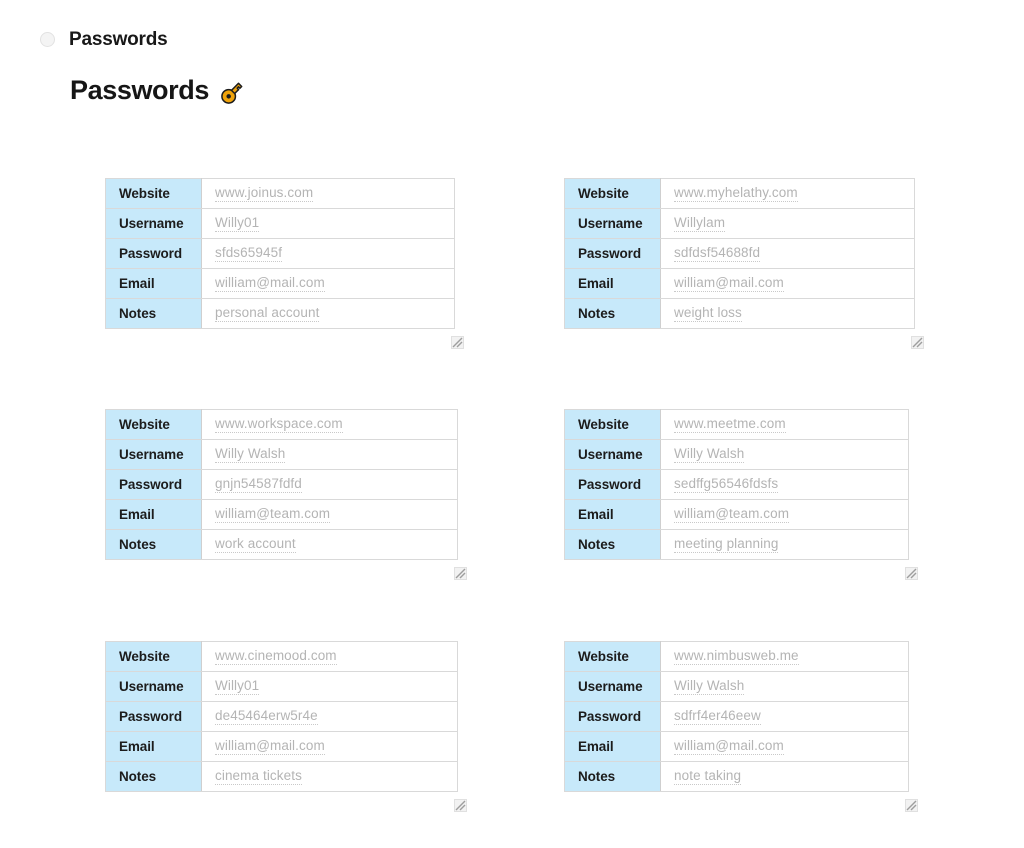 The image size is (1024, 848). What do you see at coordinates (258, 776) in the screenshot?
I see `value-text: cinema tickets` at bounding box center [258, 776].